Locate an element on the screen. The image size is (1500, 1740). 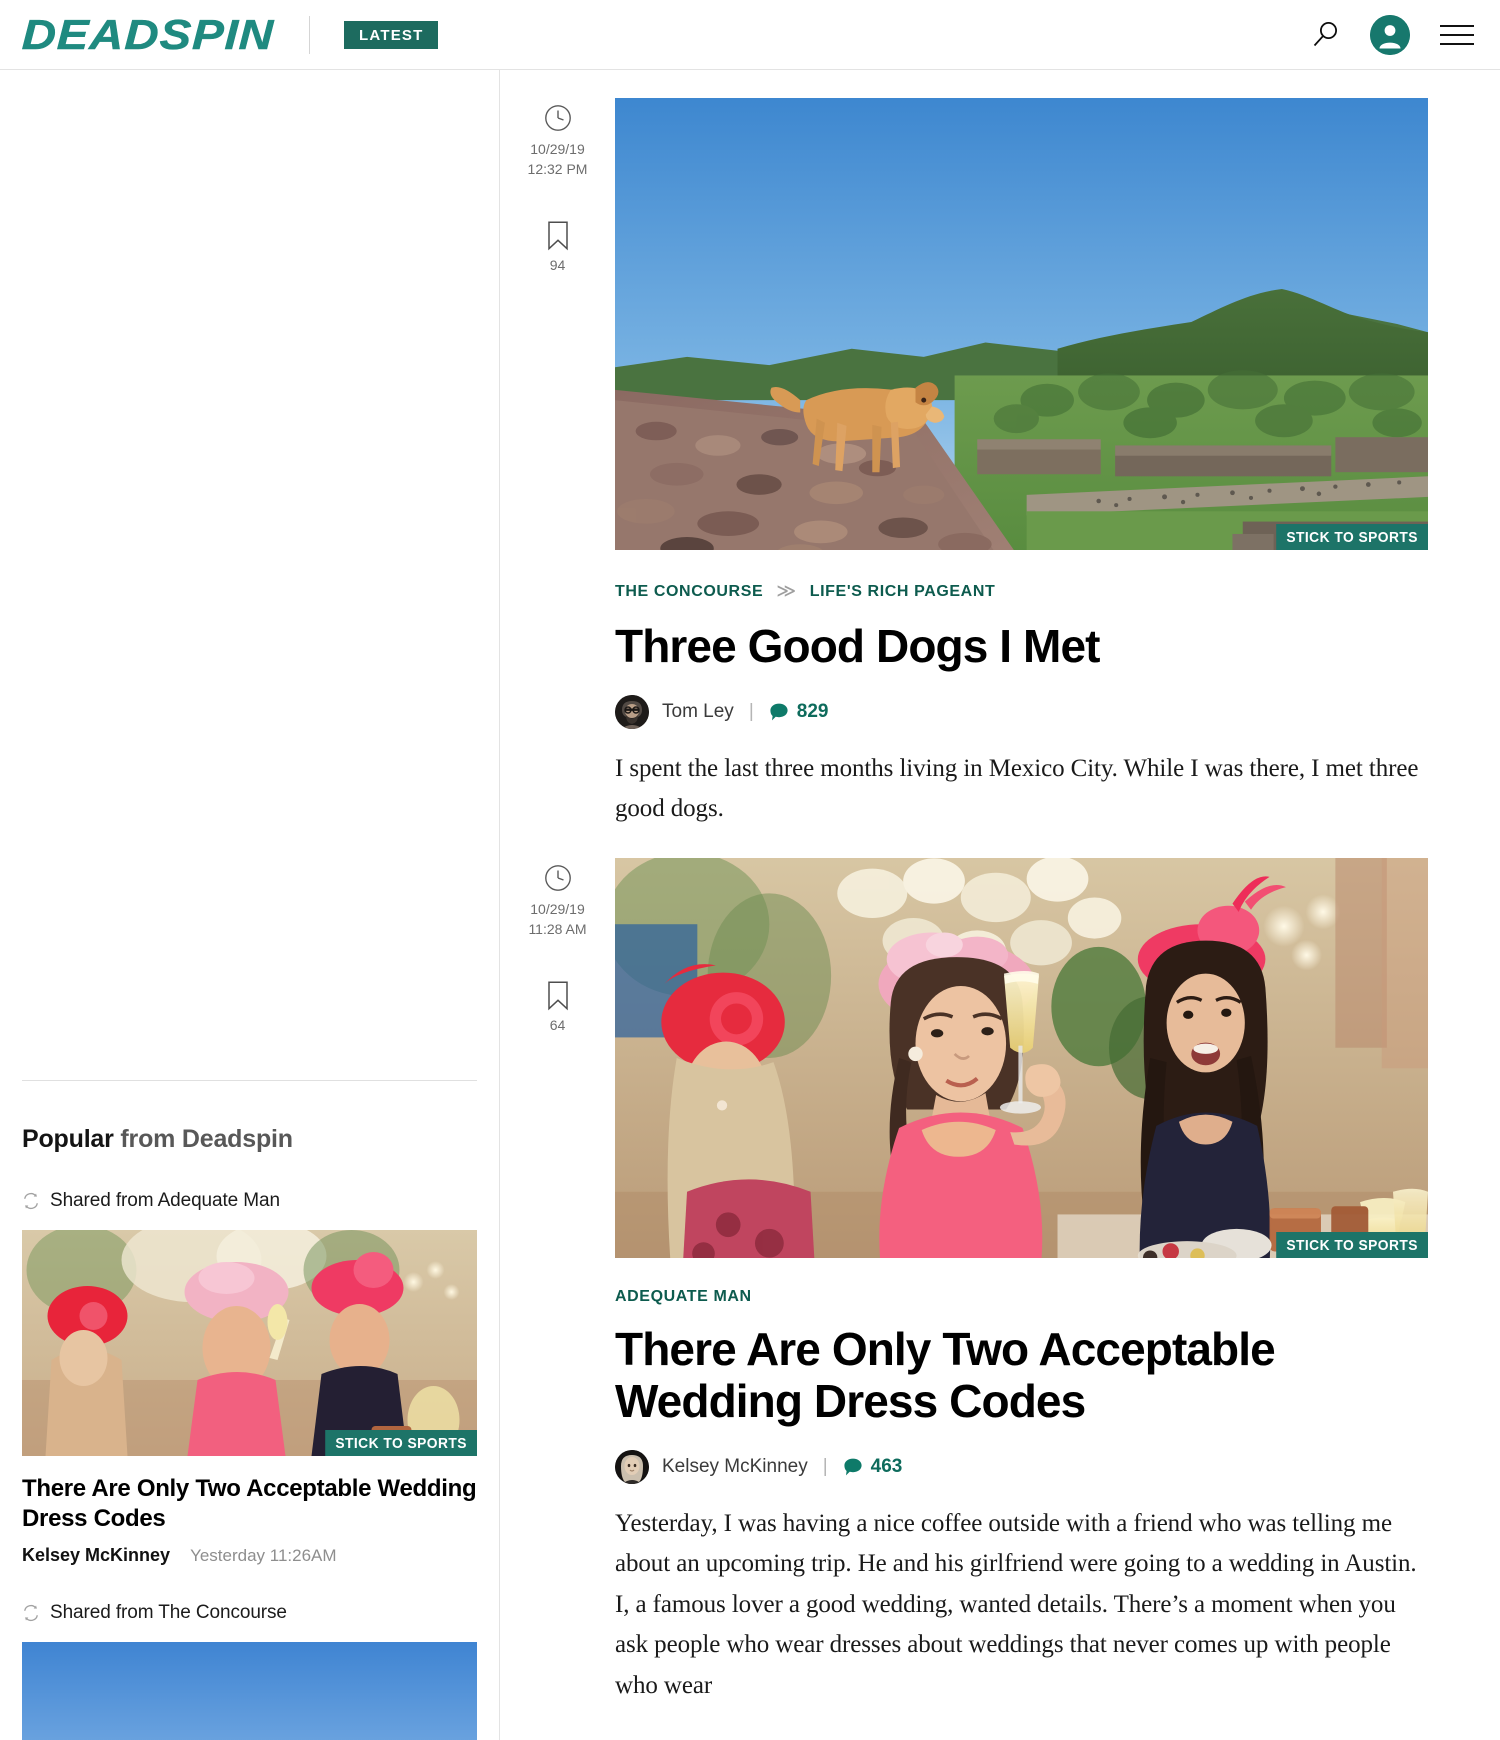
sky-photo-thumbnail is located at coordinates (249, 1691).